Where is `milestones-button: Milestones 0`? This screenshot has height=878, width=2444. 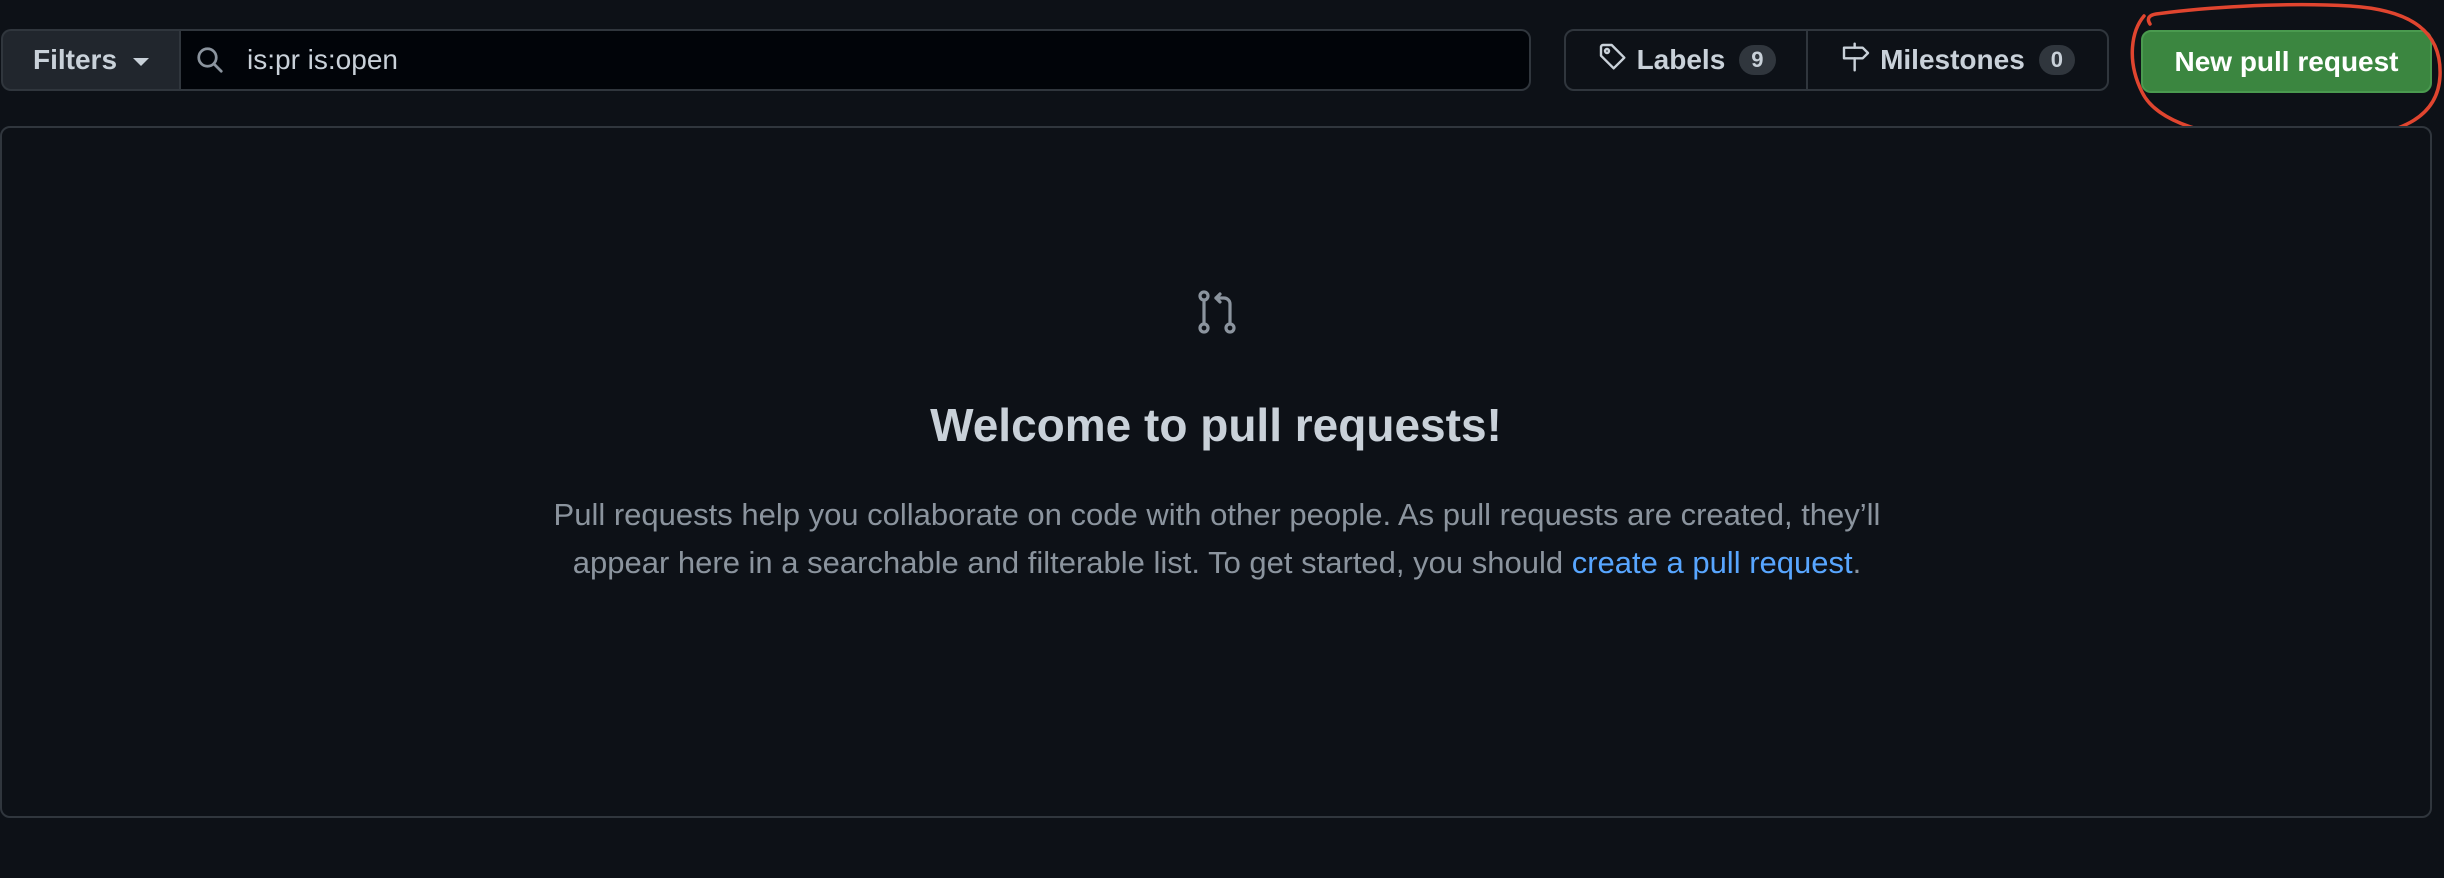
milestones-button: Milestones 0 is located at coordinates (1957, 60).